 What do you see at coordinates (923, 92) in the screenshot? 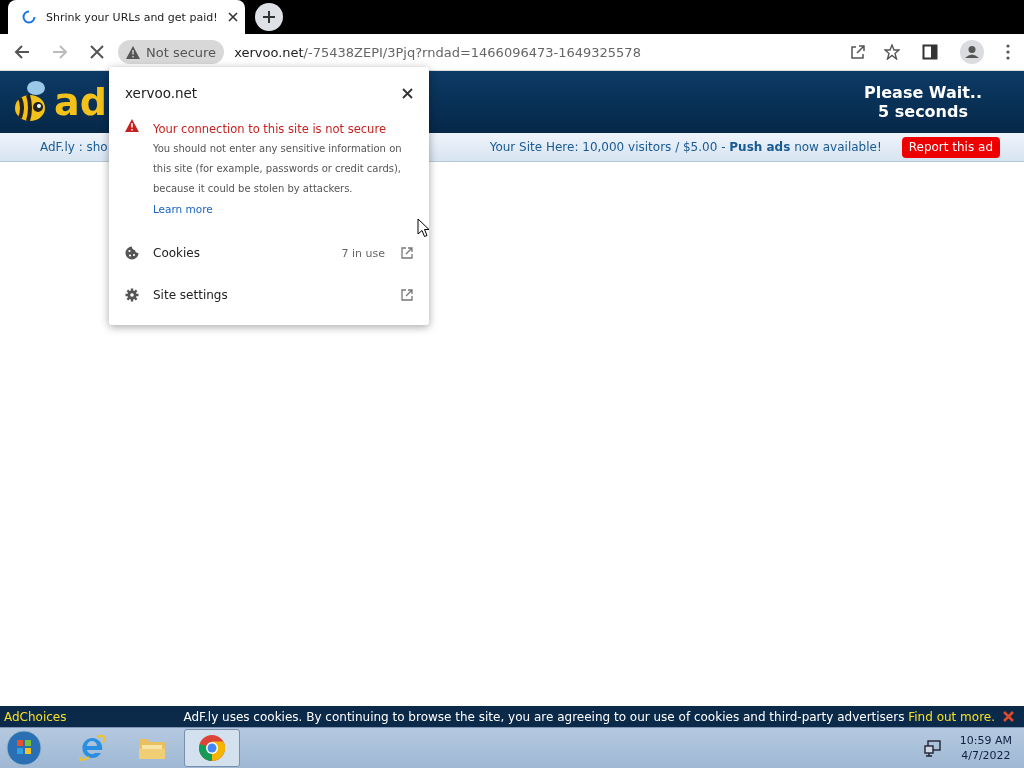
I see `wait-title: Please Wait..` at bounding box center [923, 92].